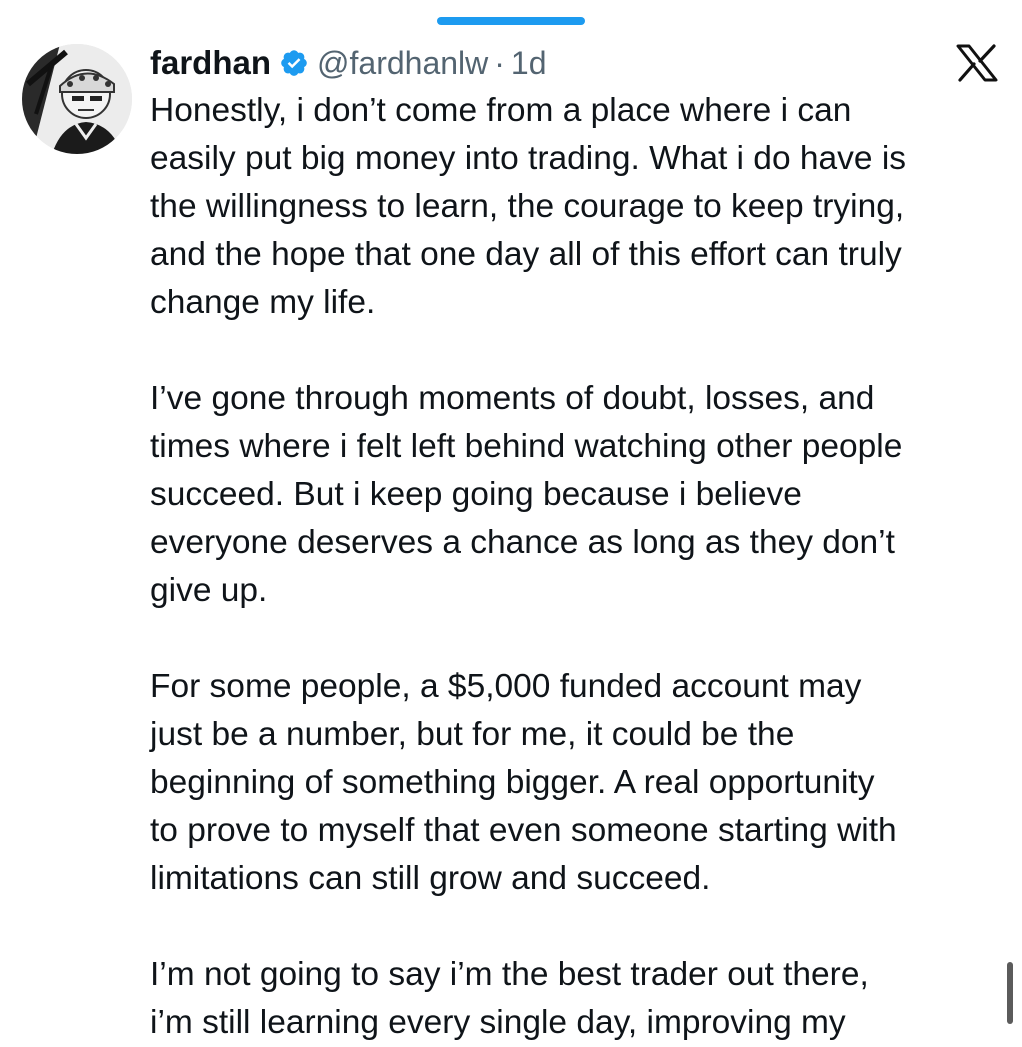 The image size is (1022, 1047). Describe the element at coordinates (529, 63) in the screenshot. I see `post-time: 1d` at that location.